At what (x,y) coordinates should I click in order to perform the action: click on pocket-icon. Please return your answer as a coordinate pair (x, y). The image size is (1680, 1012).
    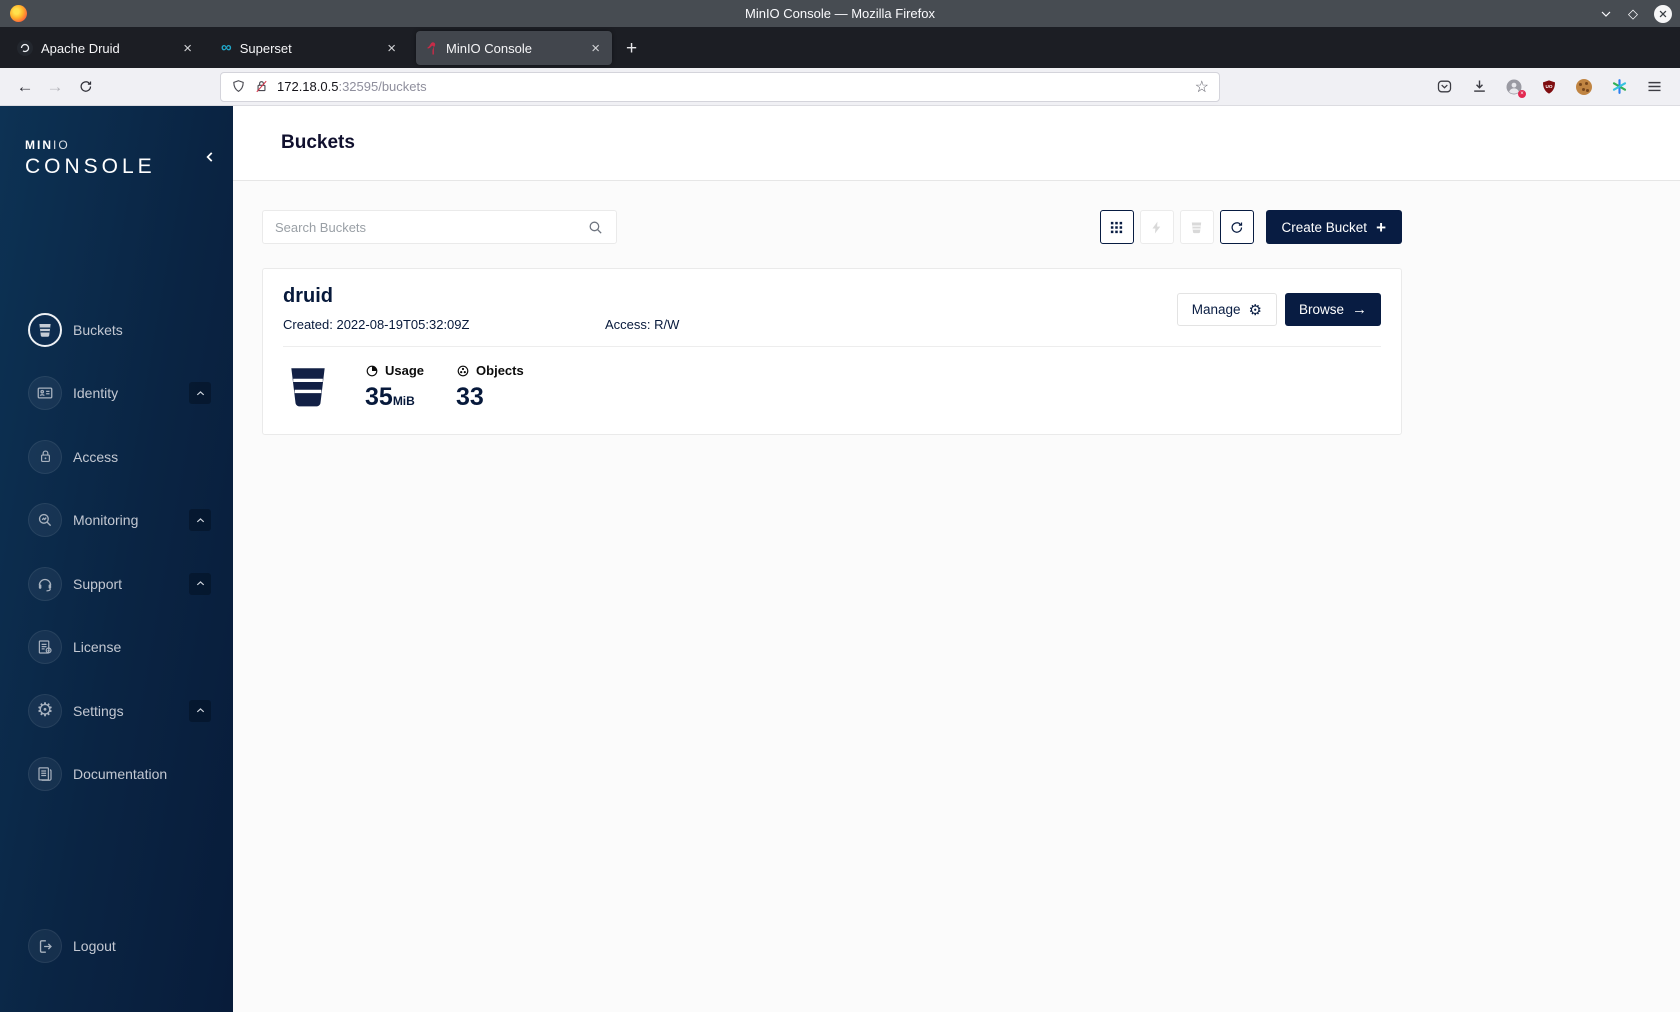
    Looking at the image, I should click on (1444, 87).